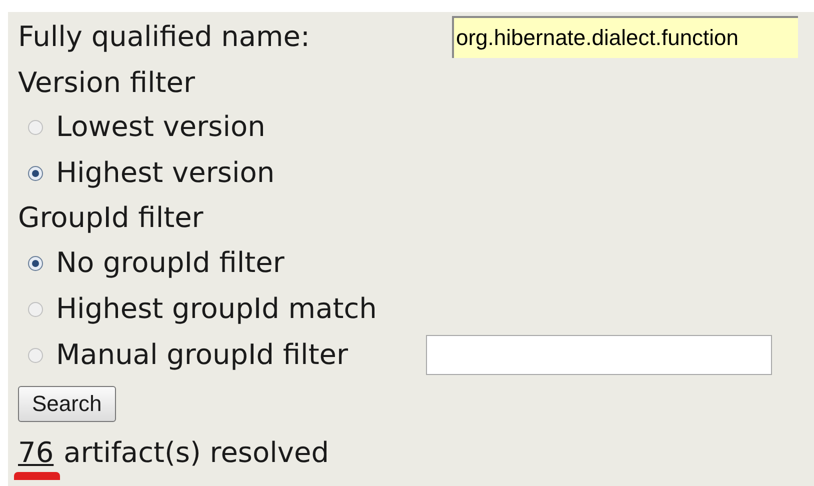 Image resolution: width=814 pixels, height=486 pixels. Describe the element at coordinates (171, 263) in the screenshot. I see `option-label: No groupId filter` at that location.